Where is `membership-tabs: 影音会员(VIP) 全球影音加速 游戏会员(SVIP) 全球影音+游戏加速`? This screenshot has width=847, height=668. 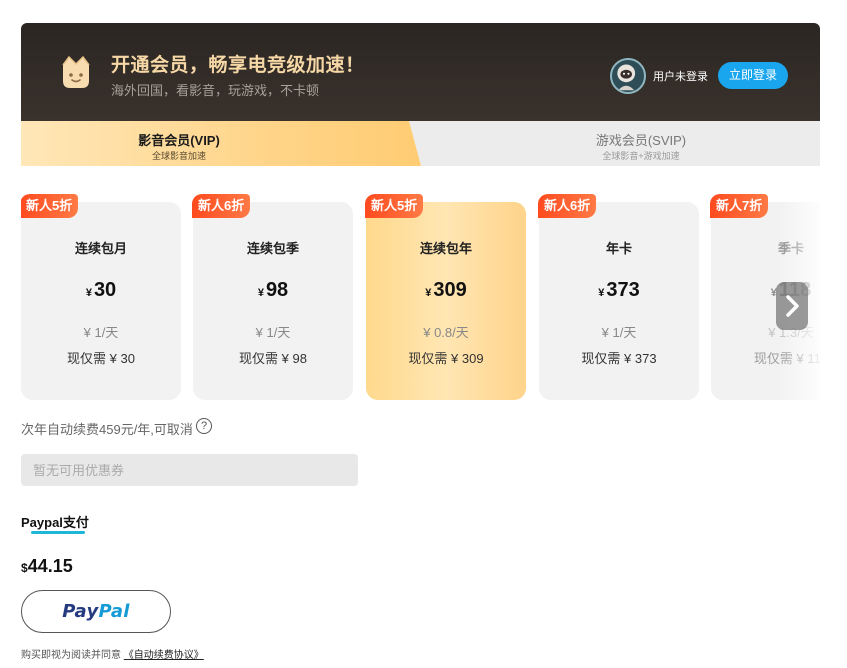 membership-tabs: 影音会员(VIP) 全球影音加速 游戏会员(SVIP) 全球影音+游戏加速 is located at coordinates (420, 143).